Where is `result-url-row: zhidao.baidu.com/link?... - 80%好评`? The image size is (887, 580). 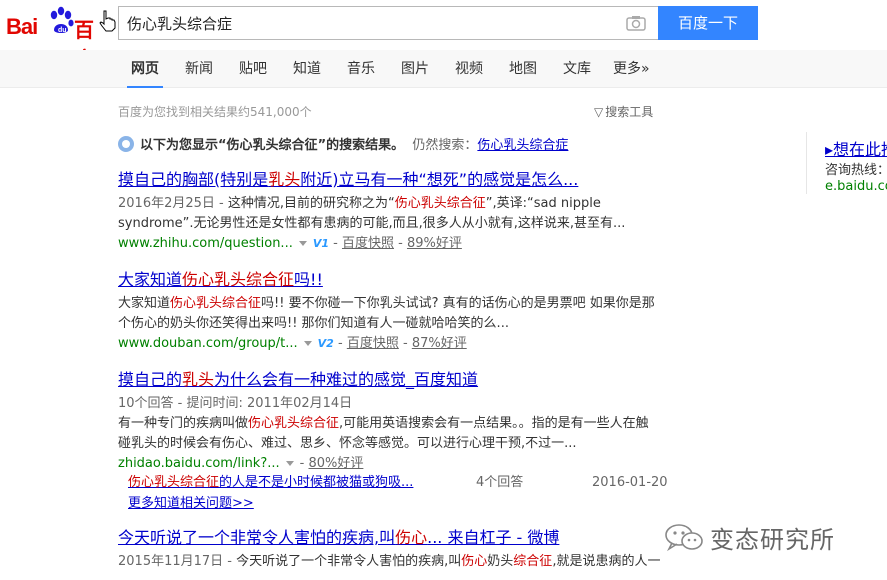 result-url-row: zhidao.baidu.com/link?... - 80%好评 is located at coordinates (241, 463).